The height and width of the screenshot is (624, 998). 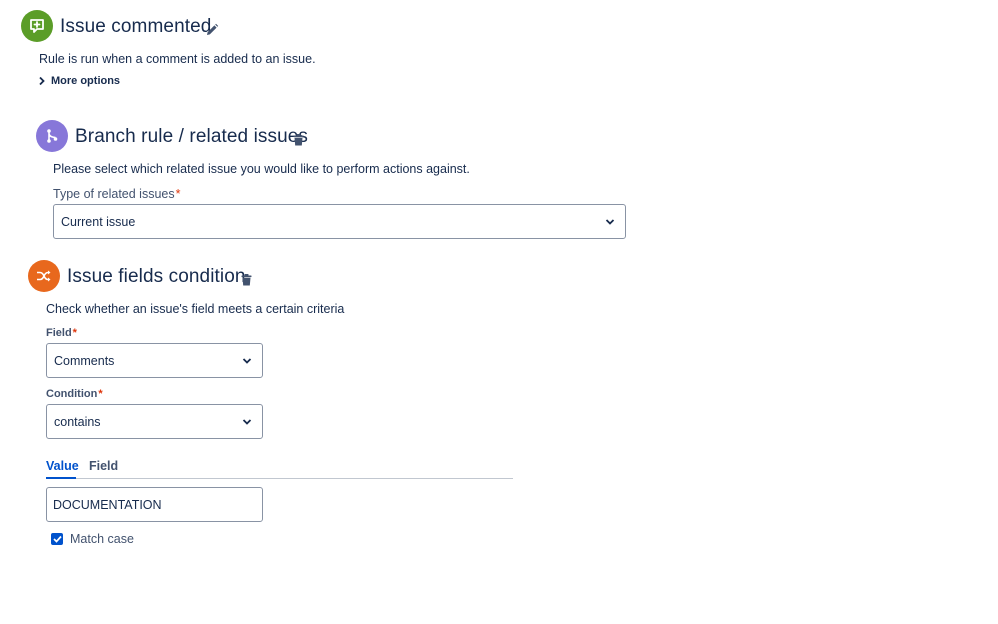 What do you see at coordinates (103, 466) in the screenshot?
I see `tab-field: Field` at bounding box center [103, 466].